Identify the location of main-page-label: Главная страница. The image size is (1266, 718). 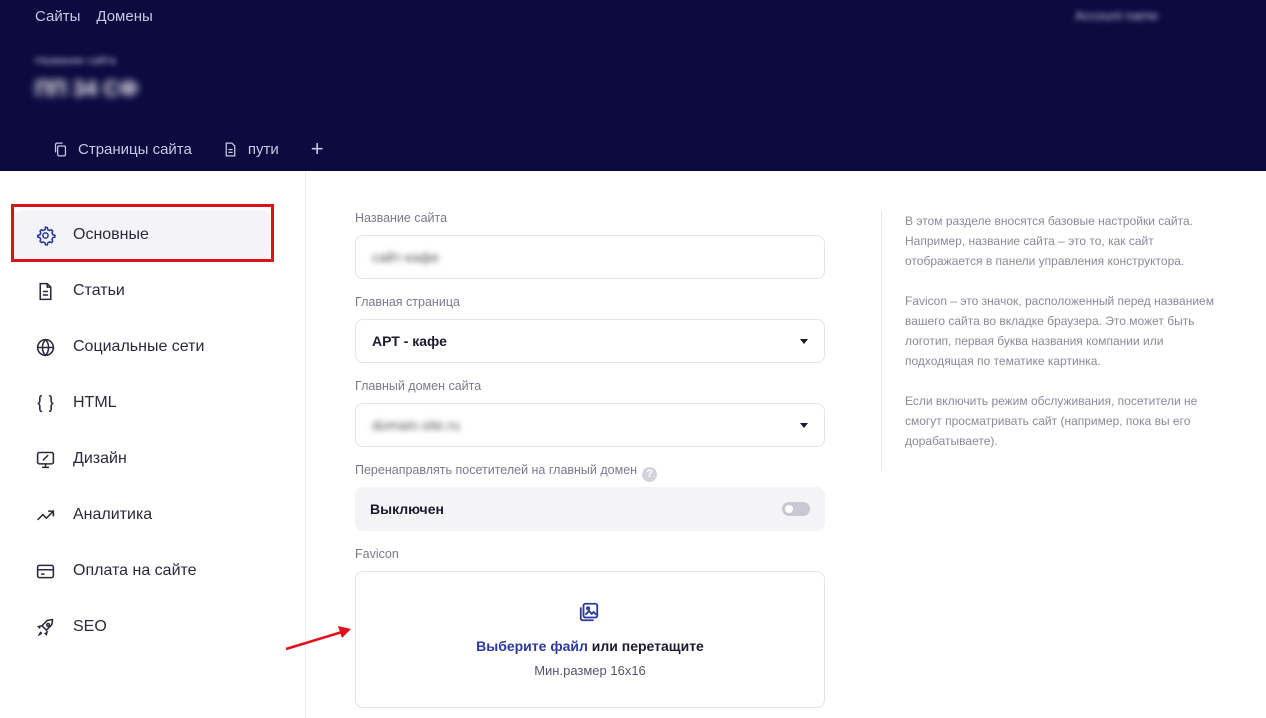
(407, 302).